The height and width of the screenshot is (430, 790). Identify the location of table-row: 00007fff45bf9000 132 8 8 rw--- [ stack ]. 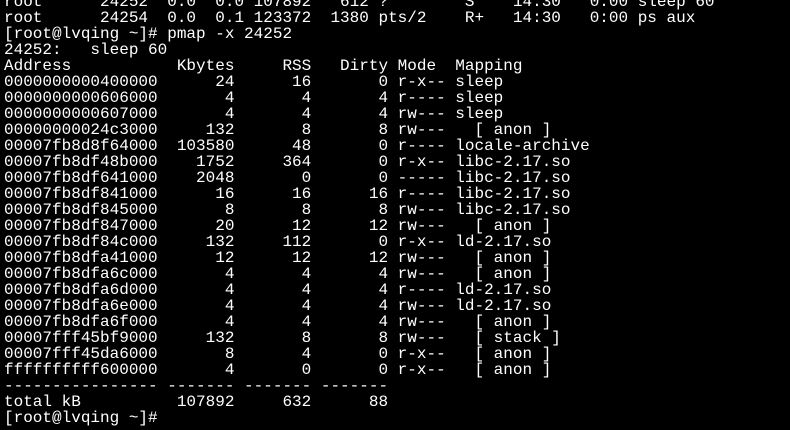
(282, 338).